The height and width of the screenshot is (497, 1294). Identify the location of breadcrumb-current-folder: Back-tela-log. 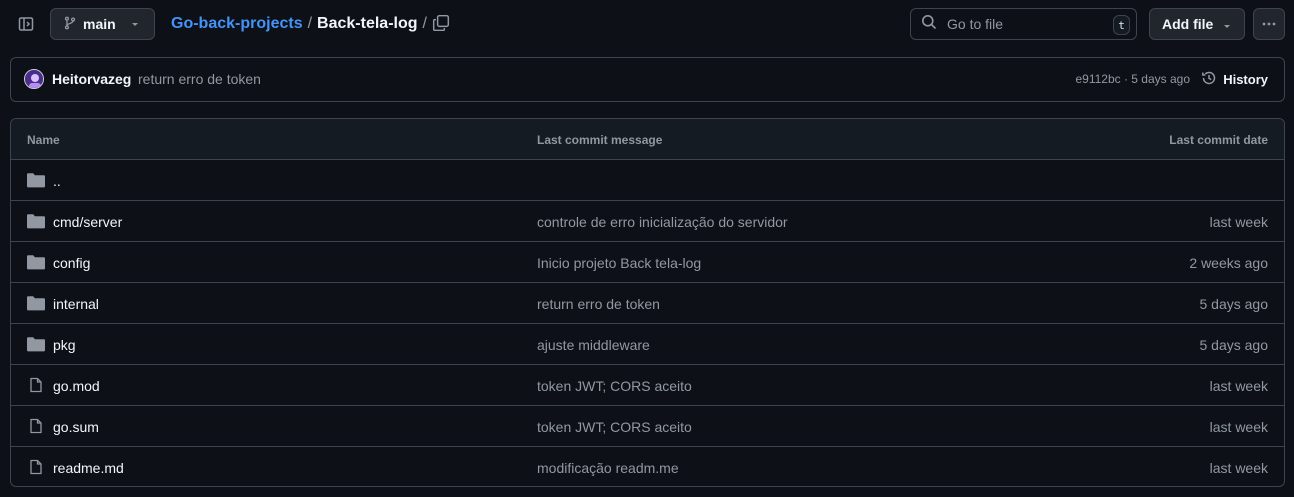
(367, 23).